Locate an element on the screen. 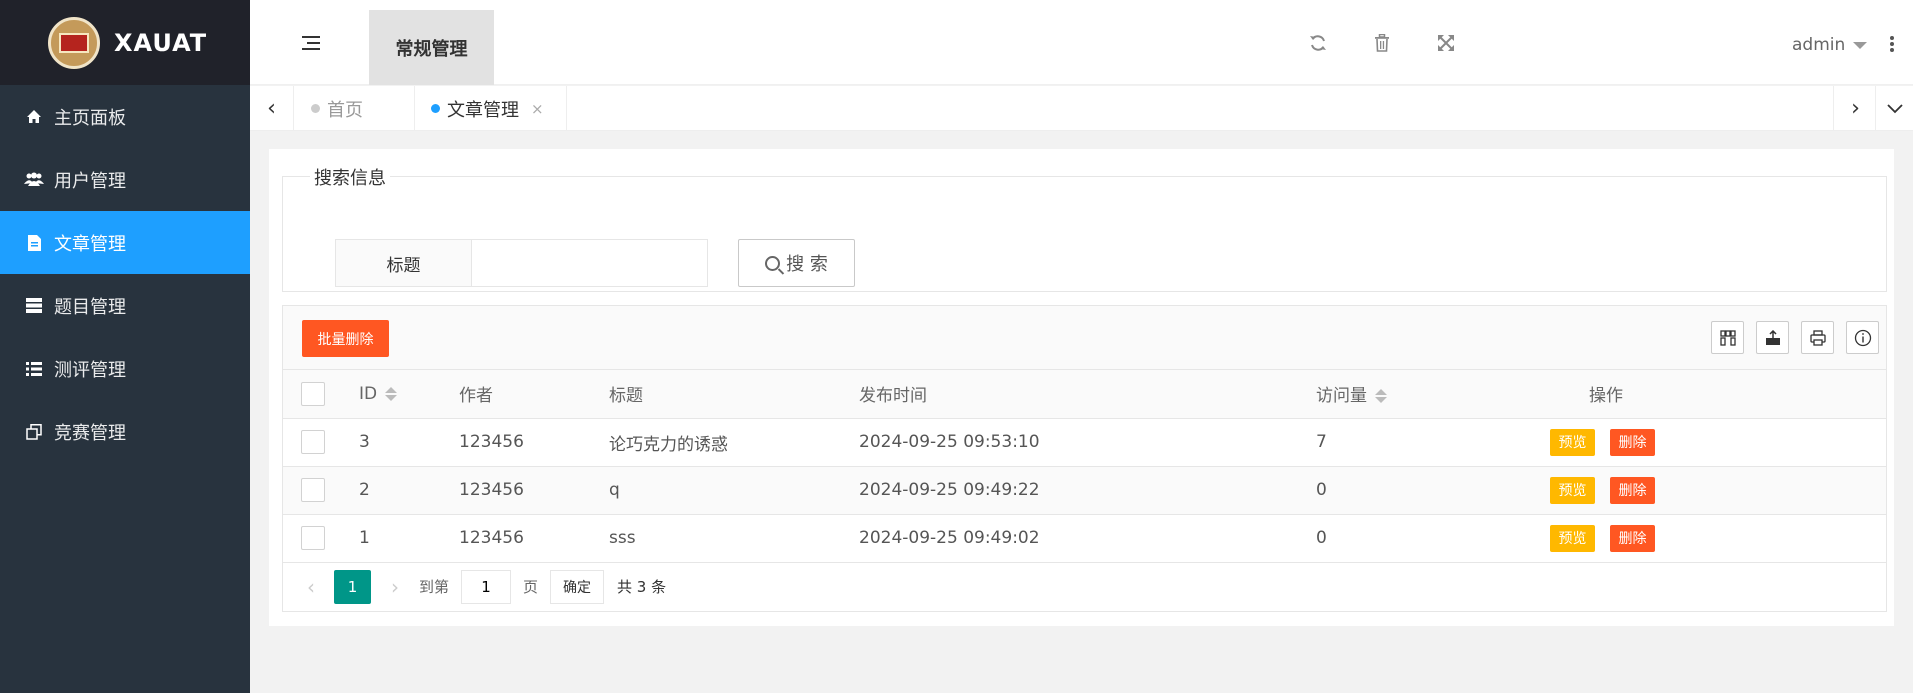 Image resolution: width=1913 pixels, height=693 pixels. pagination: ‹ 1 › 到第 页 确定 共 3 条 is located at coordinates (1084, 587).